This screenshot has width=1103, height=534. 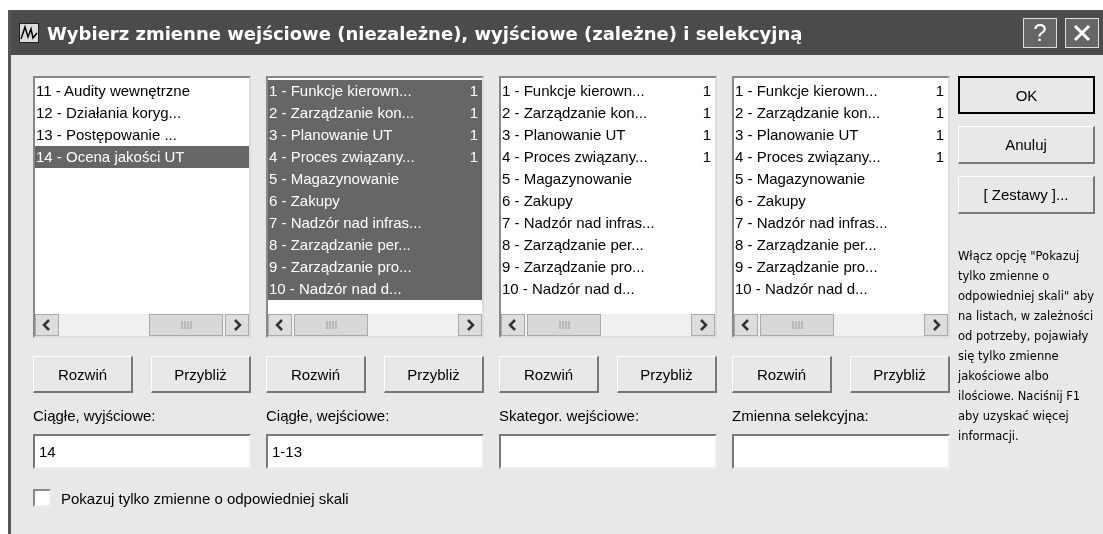 I want to click on field-label: Skategor. wejściowe:, so click(x=570, y=415).